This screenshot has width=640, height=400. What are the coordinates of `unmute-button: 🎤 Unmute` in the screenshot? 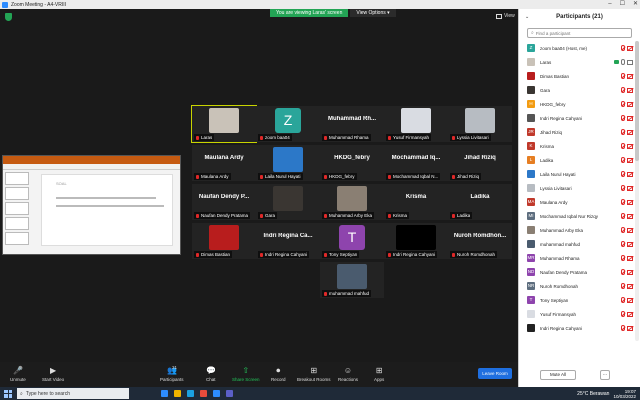 It's located at (18, 374).